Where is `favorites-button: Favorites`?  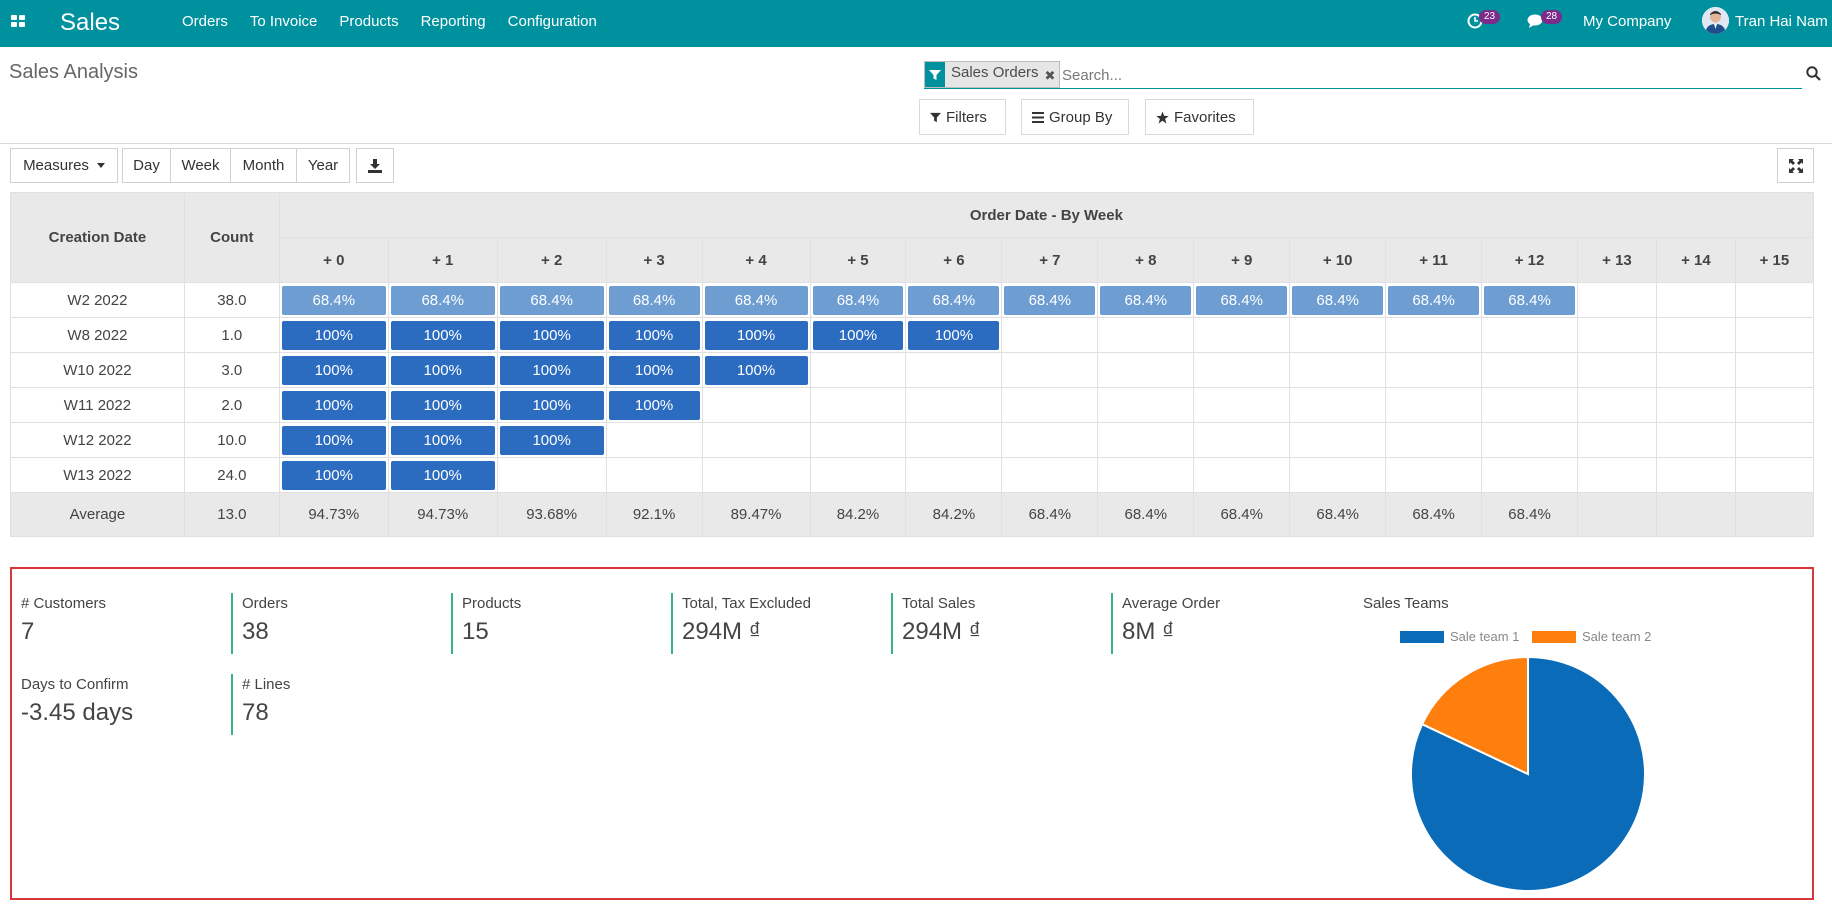
favorites-button: Favorites is located at coordinates (1199, 117).